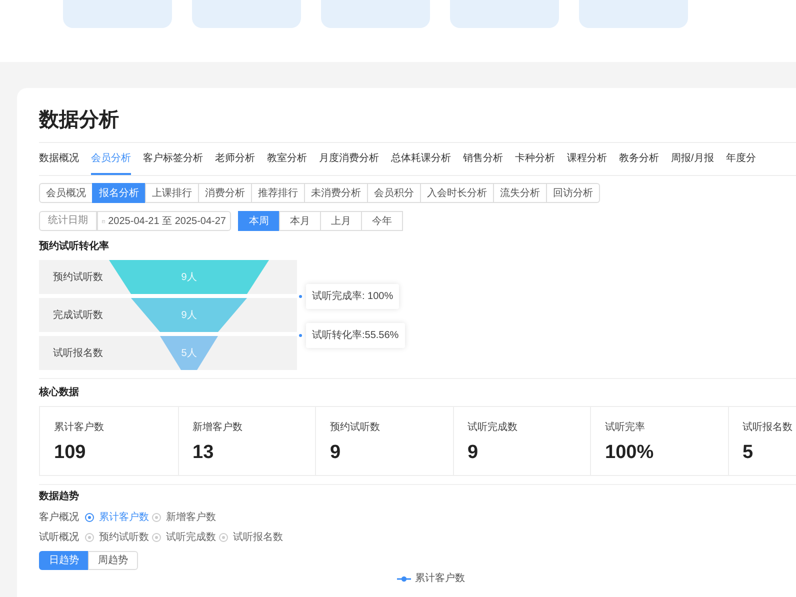 The height and width of the screenshot is (597, 796). Describe the element at coordinates (59, 159) in the screenshot. I see `tab: 数据概况` at that location.